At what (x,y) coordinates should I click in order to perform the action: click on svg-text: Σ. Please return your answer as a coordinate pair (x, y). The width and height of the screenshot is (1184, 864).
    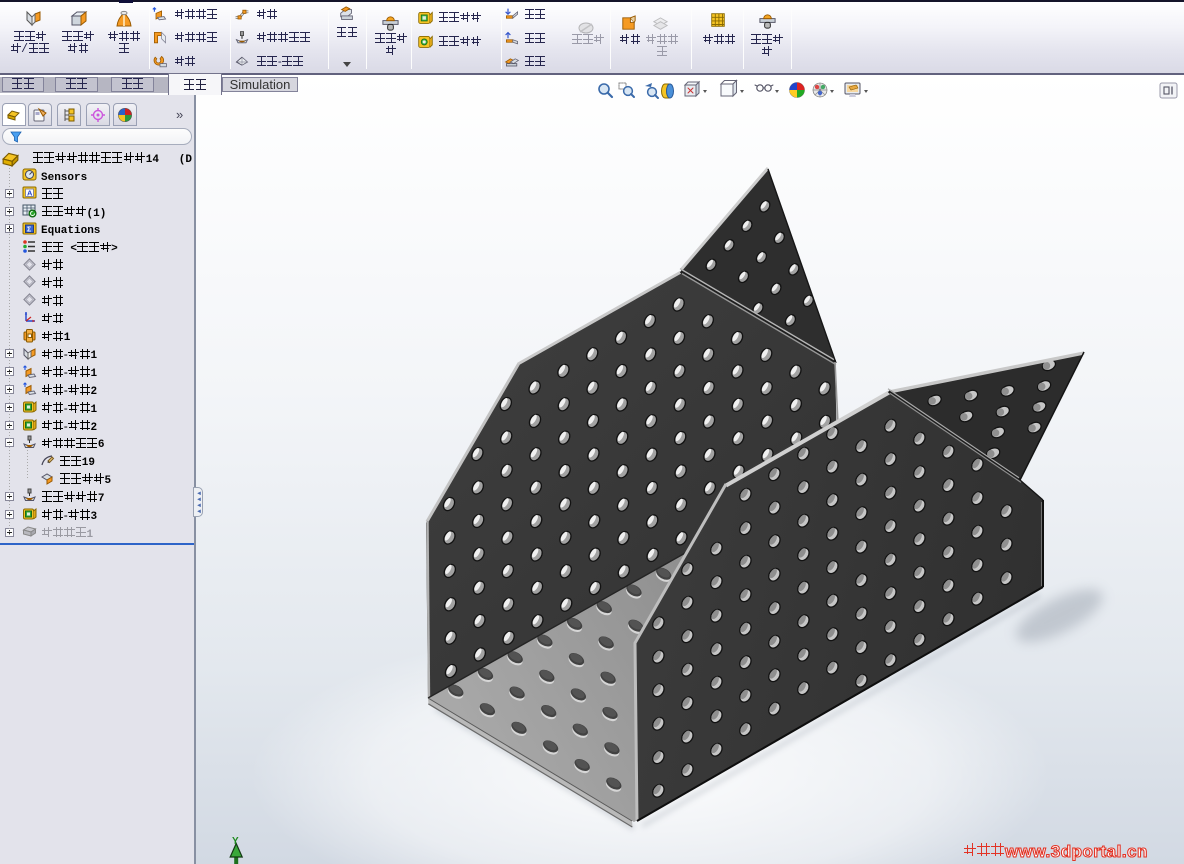
    Looking at the image, I should click on (29, 229).